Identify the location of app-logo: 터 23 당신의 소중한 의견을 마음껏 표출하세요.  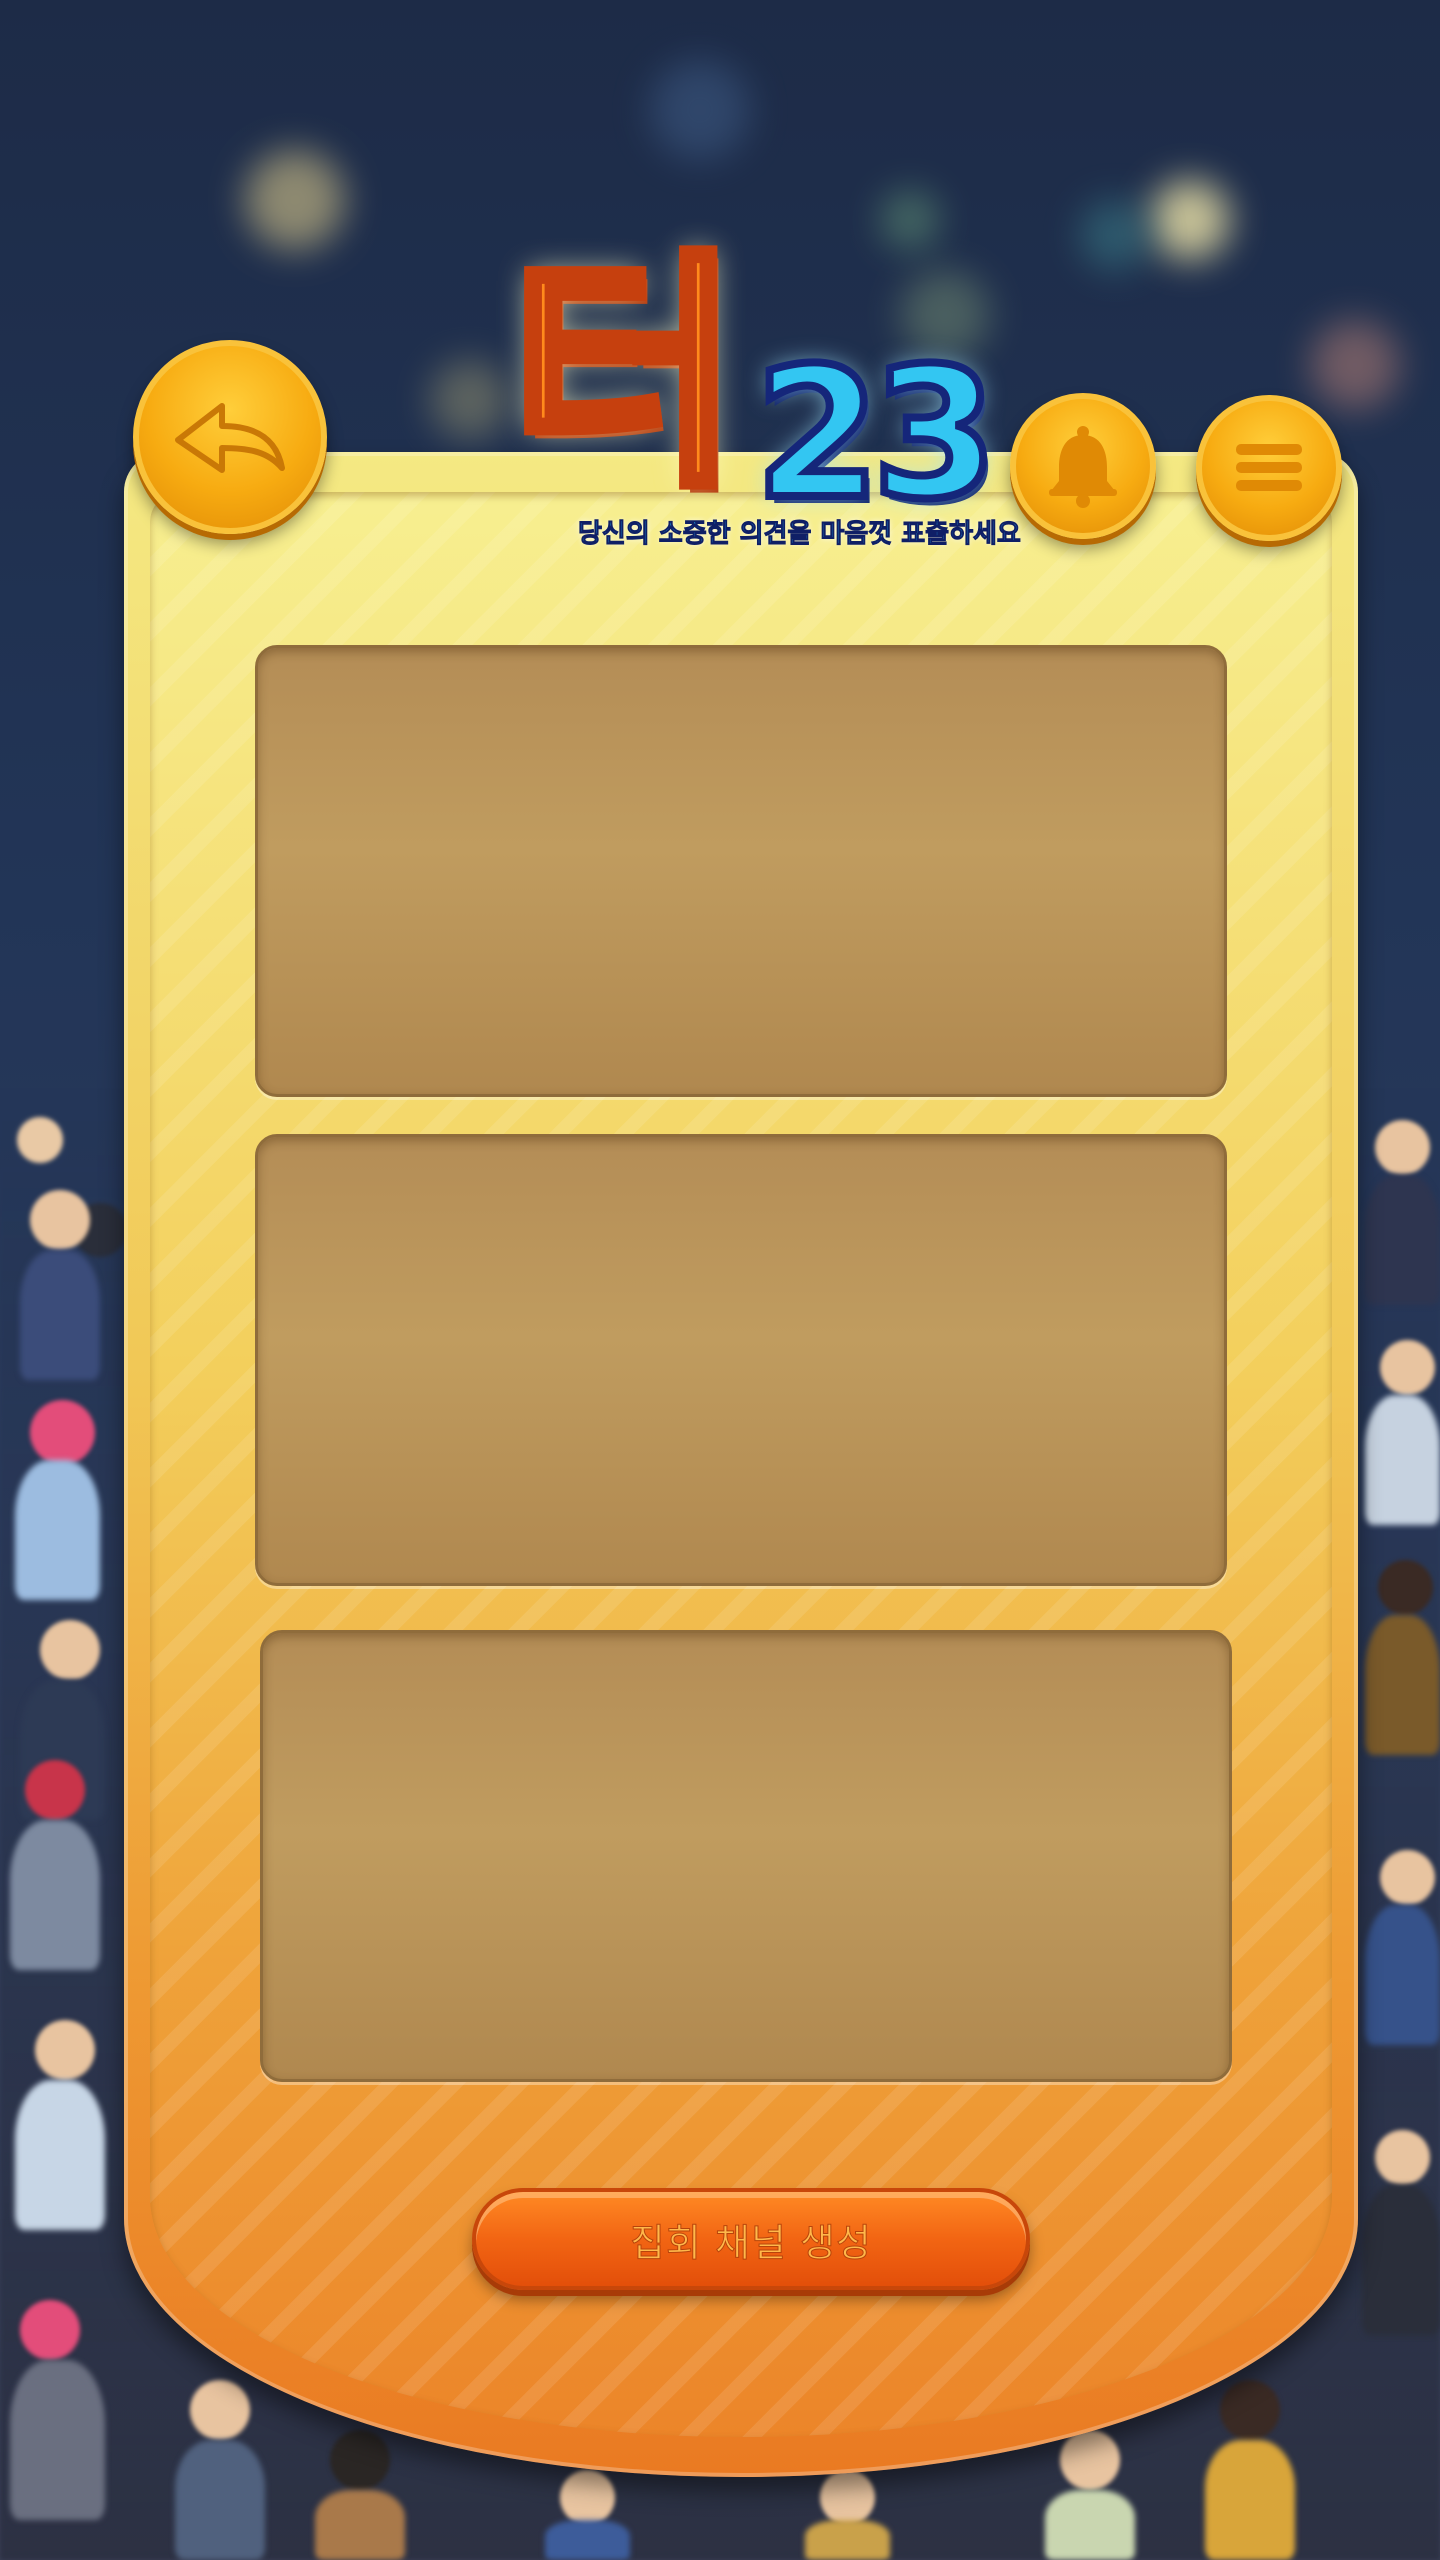
(760, 394).